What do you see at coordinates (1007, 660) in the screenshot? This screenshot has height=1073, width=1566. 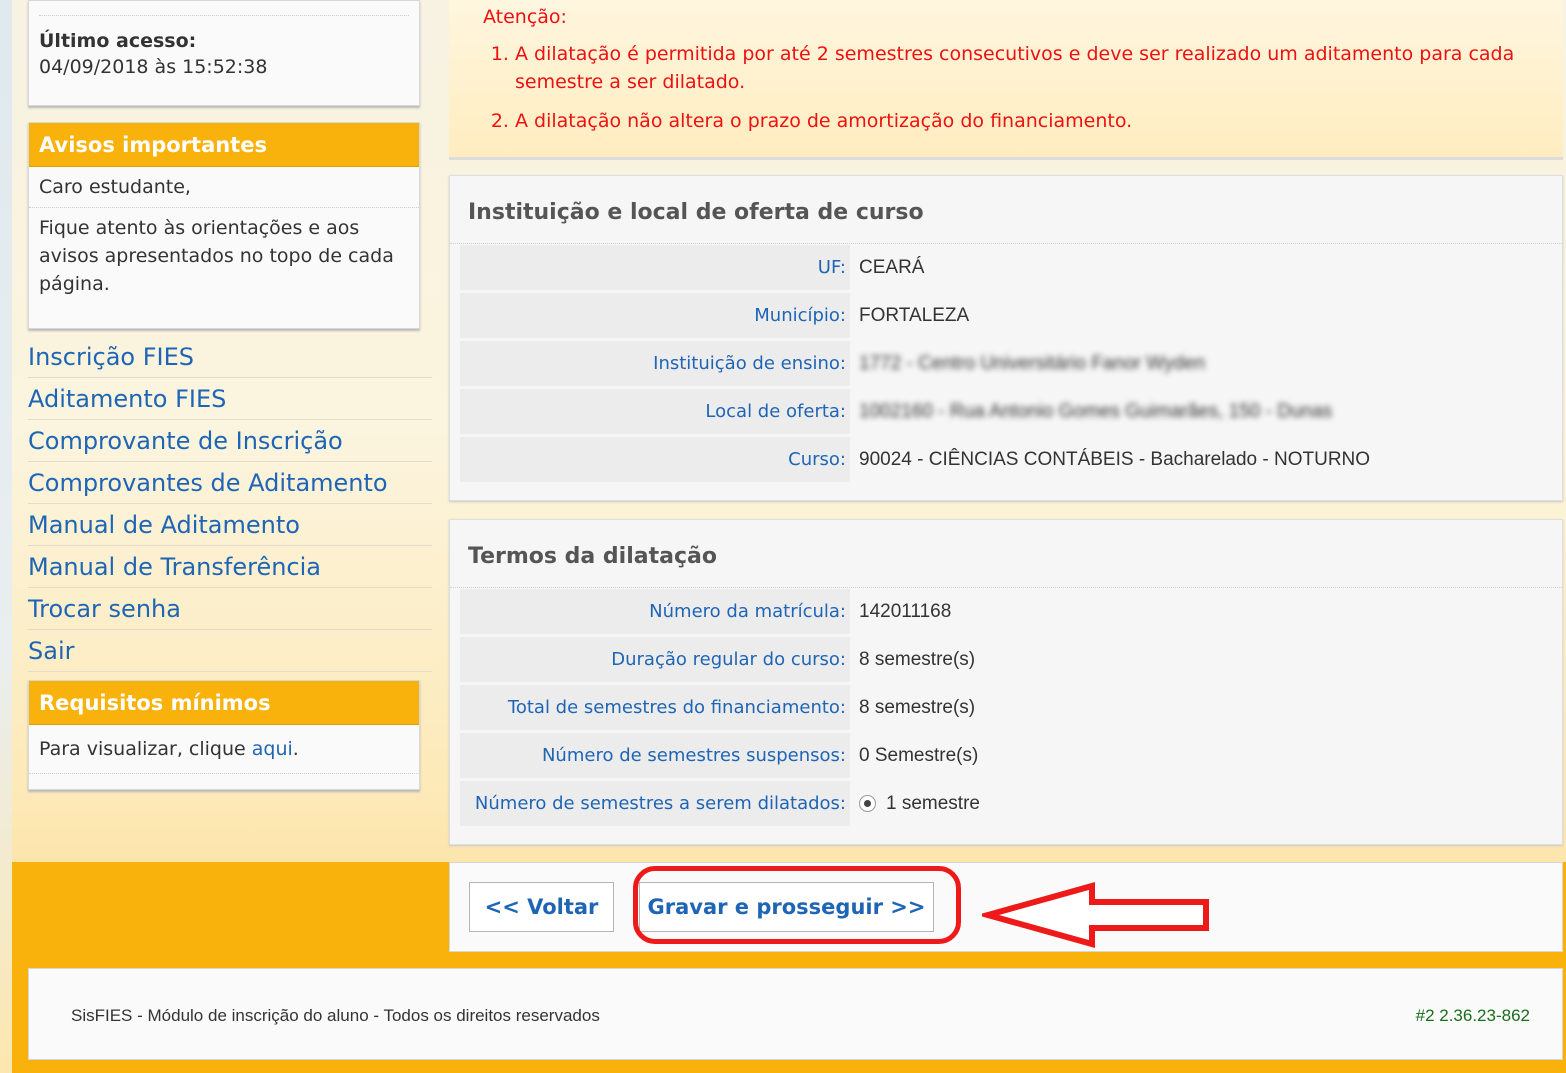 I see `field-row-duracao: Duração regular do curso: 8 semestre(s)` at bounding box center [1007, 660].